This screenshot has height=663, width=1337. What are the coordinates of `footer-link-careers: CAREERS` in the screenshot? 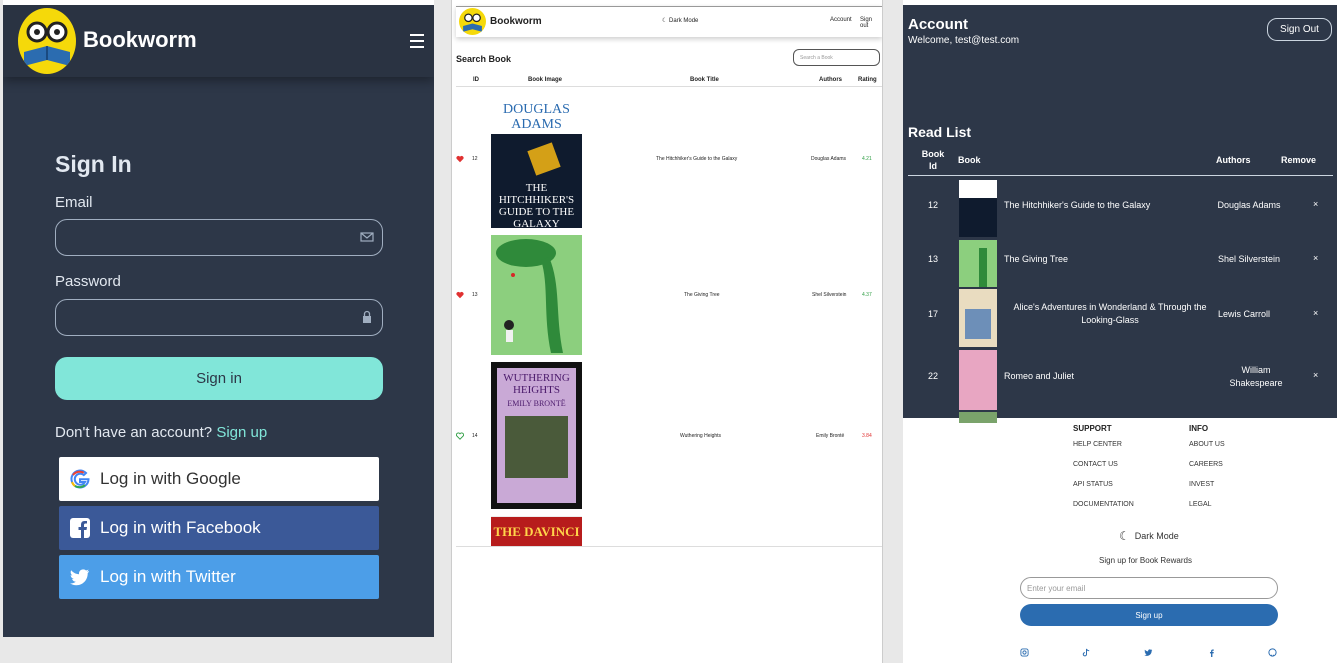 It's located at (1206, 464).